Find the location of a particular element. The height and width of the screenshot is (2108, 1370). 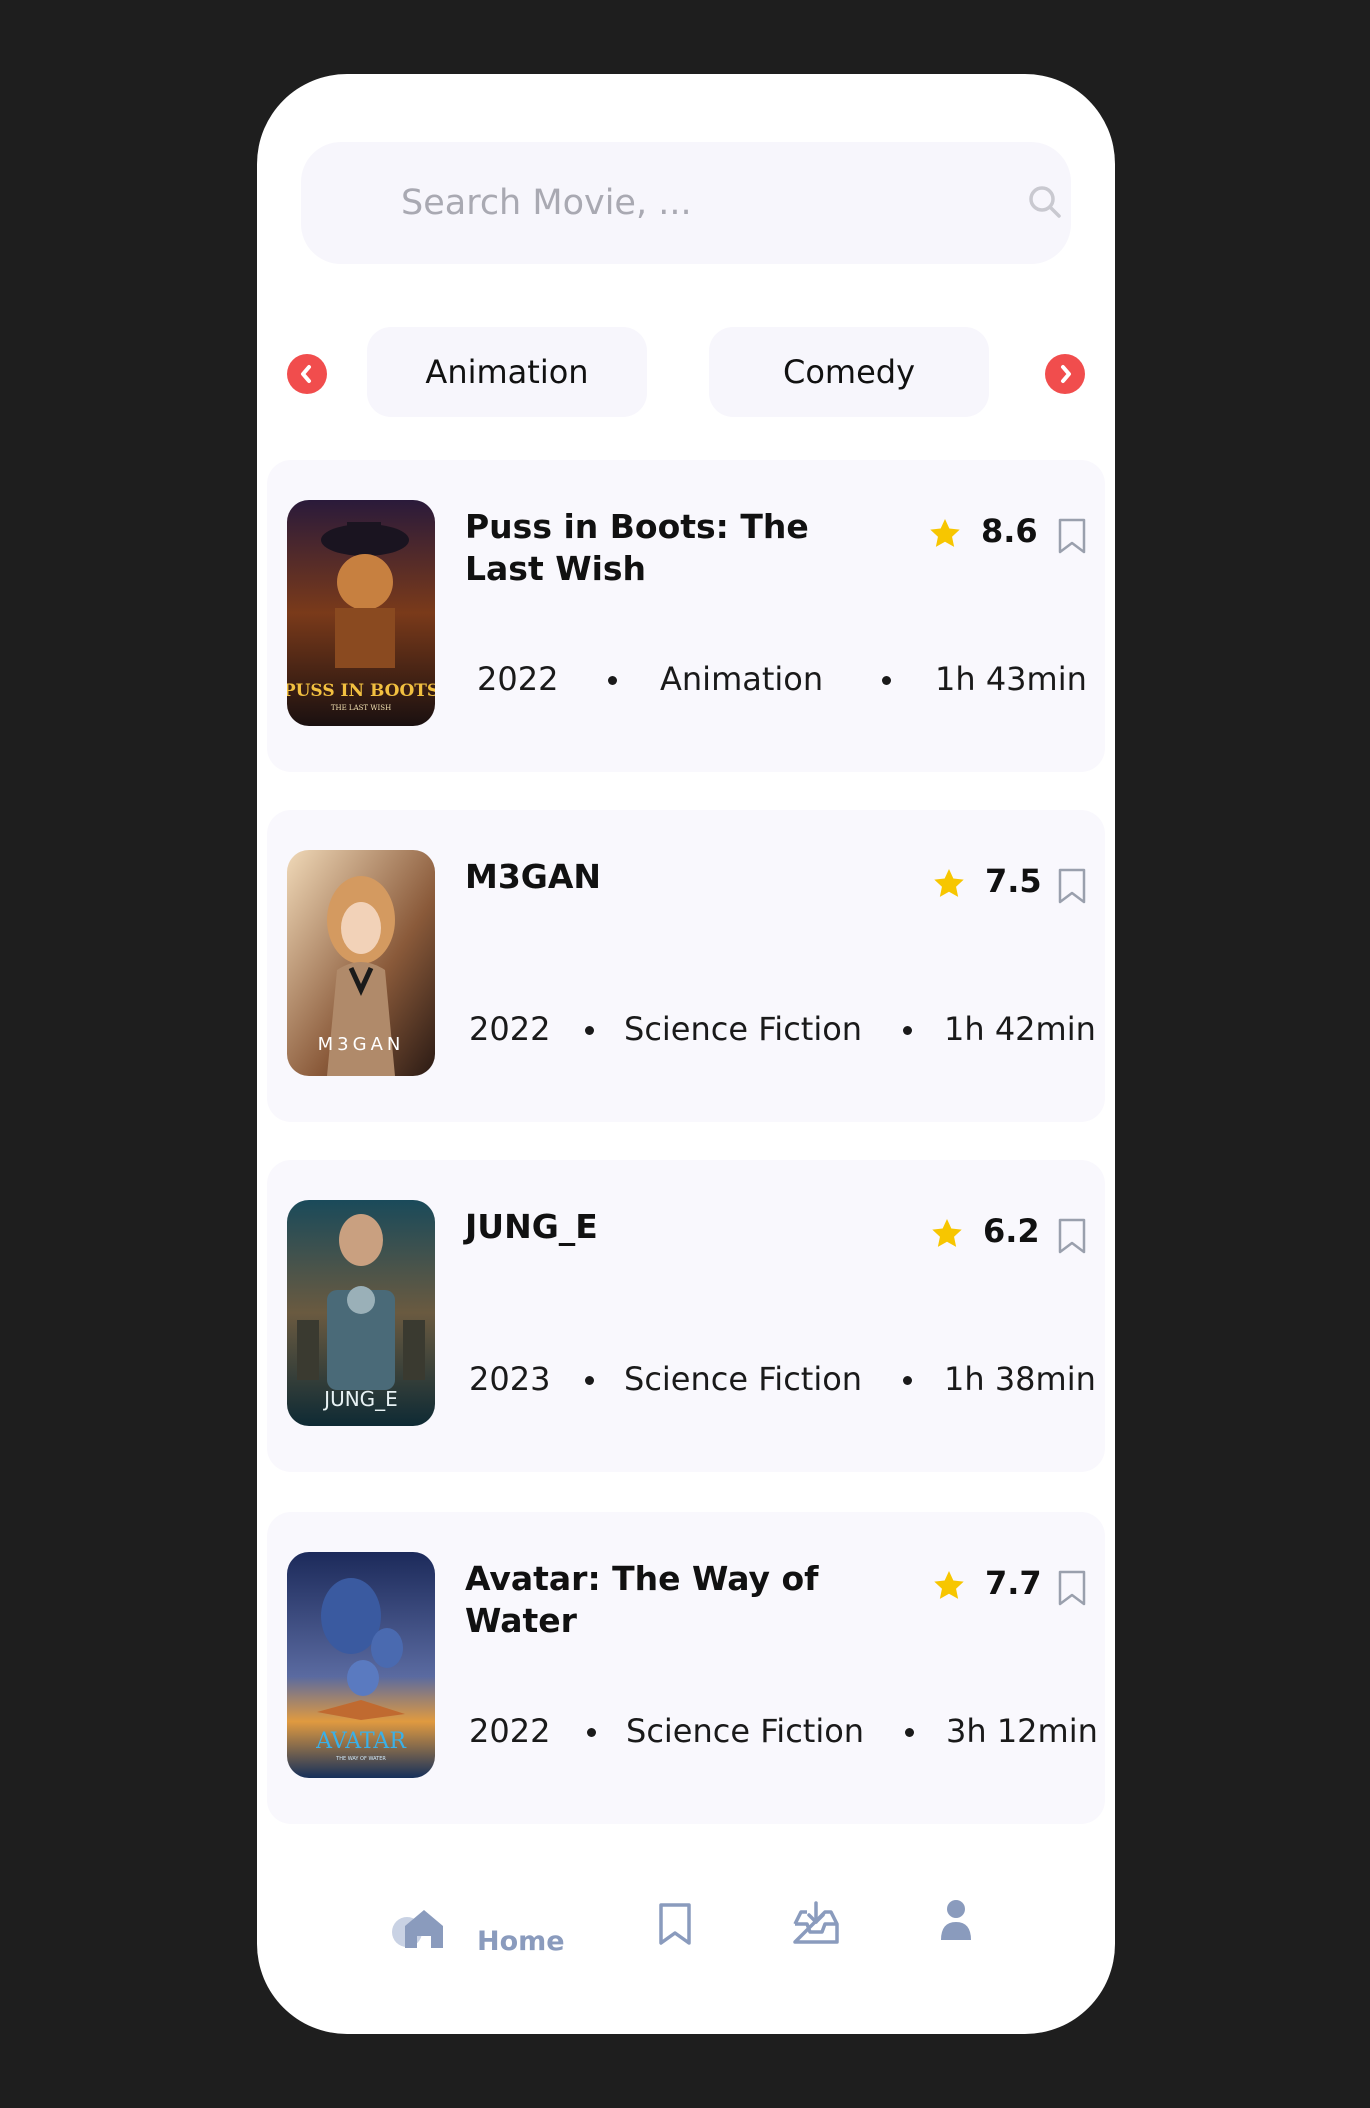

genre-chip-comedy: Comedy is located at coordinates (849, 372).